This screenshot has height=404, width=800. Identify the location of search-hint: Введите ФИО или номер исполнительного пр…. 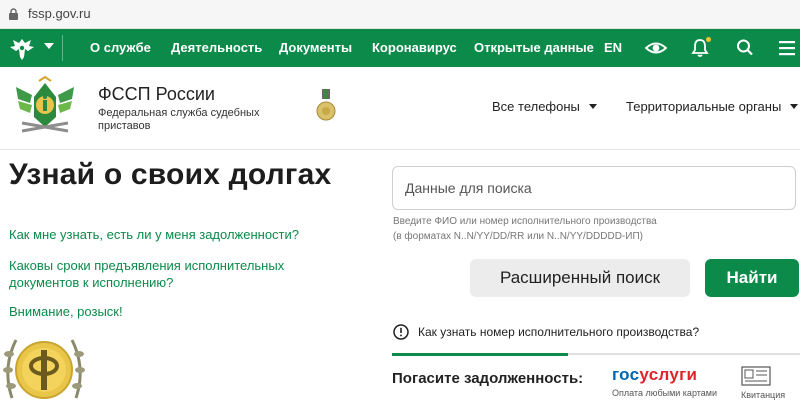
(543, 229).